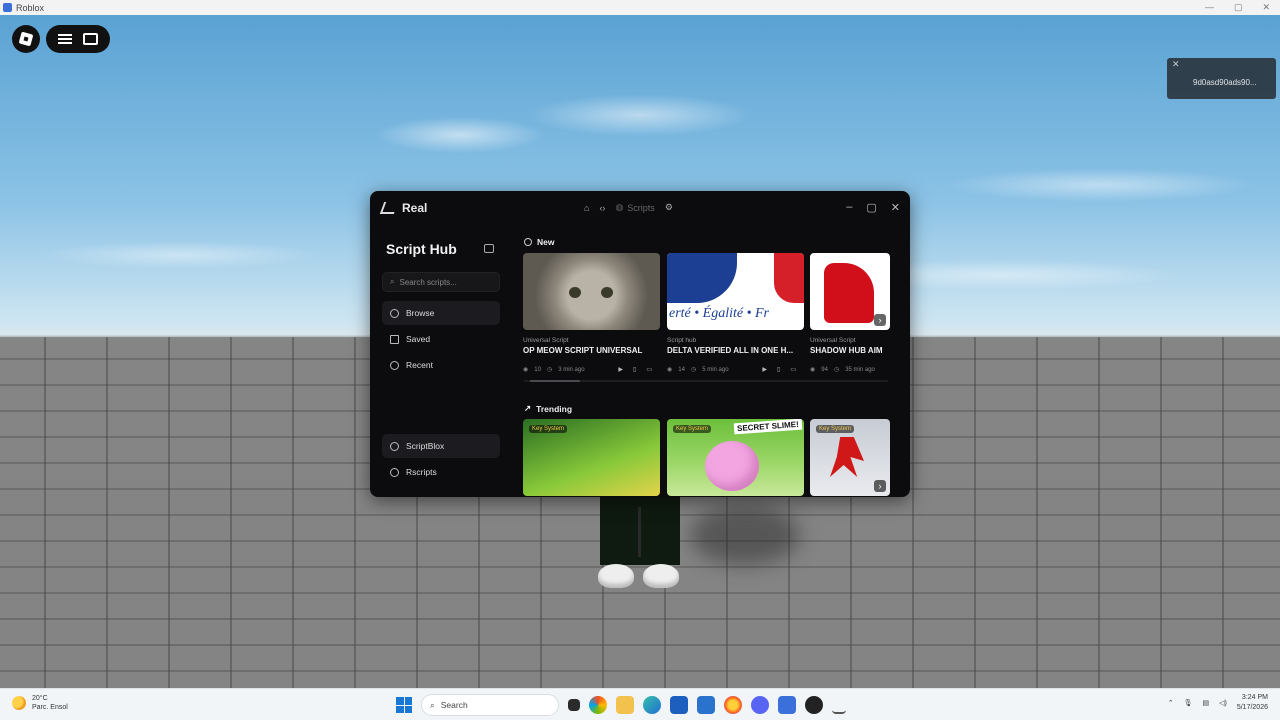 This screenshot has width=1280, height=720. Describe the element at coordinates (847, 457) in the screenshot. I see `red-figure-shape` at that location.